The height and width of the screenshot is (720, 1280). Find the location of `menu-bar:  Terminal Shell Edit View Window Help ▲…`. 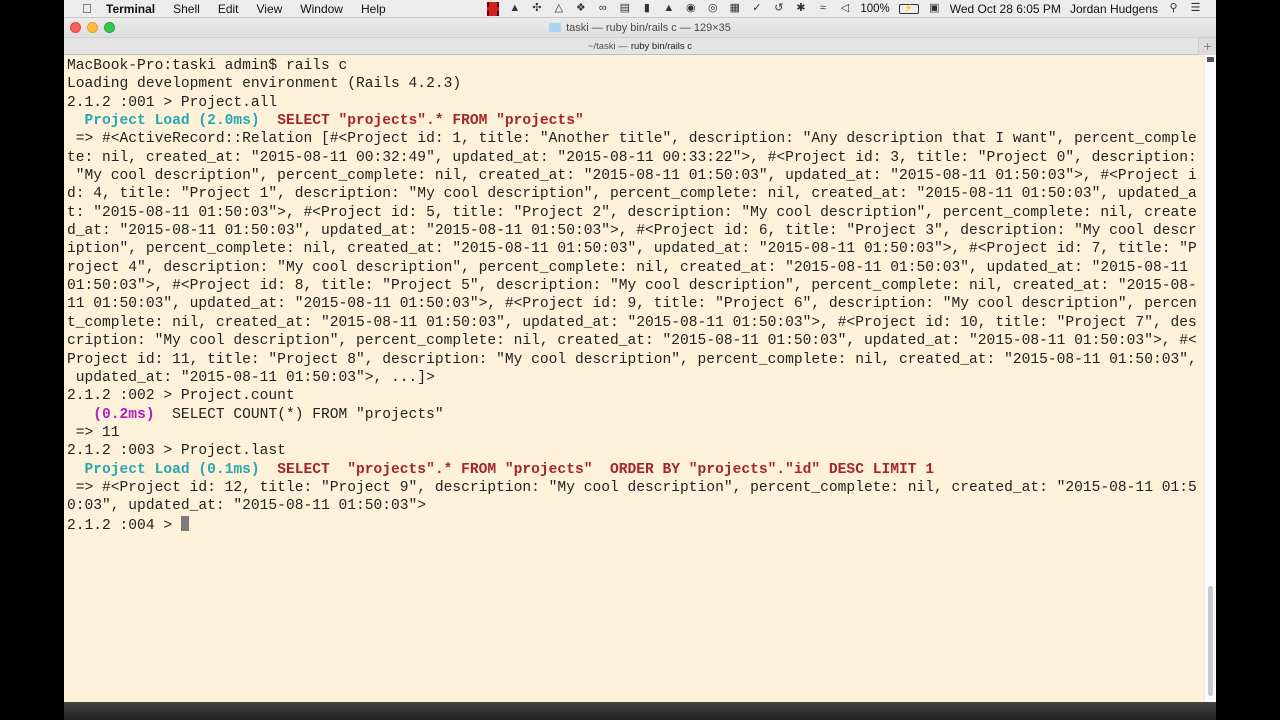

menu-bar:  Terminal Shell Edit View Window Help ▲… is located at coordinates (640, 9).